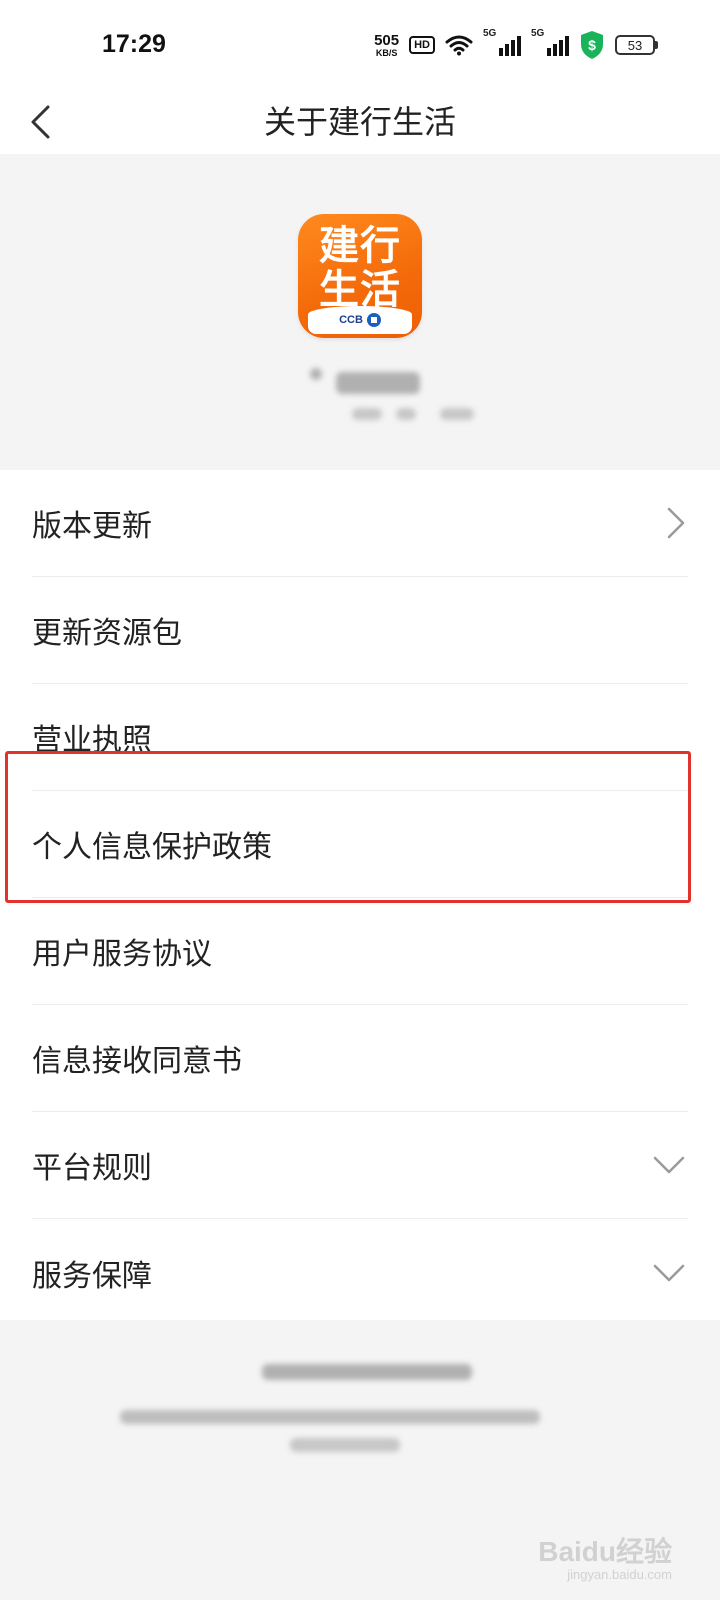 The height and width of the screenshot is (1600, 720). I want to click on app-logo-text-line1: 建行, so click(360, 246).